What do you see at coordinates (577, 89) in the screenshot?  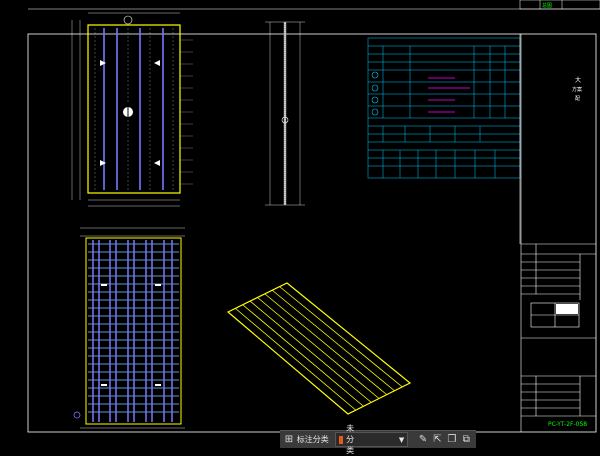 I see `title-block-label-2: 方案` at bounding box center [577, 89].